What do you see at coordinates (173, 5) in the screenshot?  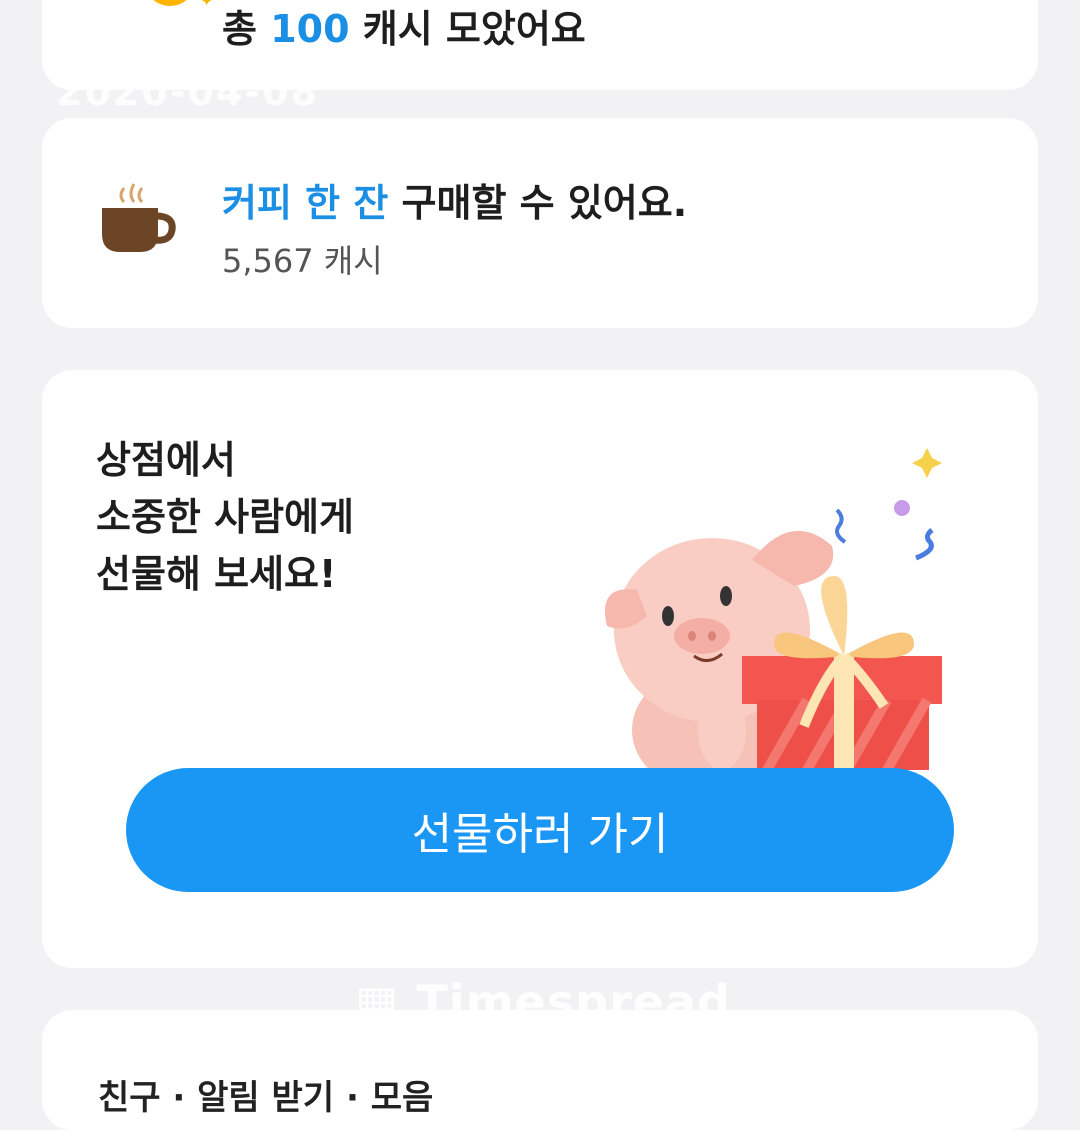 I see `coin-sparkle-icon: ✦ ✦` at bounding box center [173, 5].